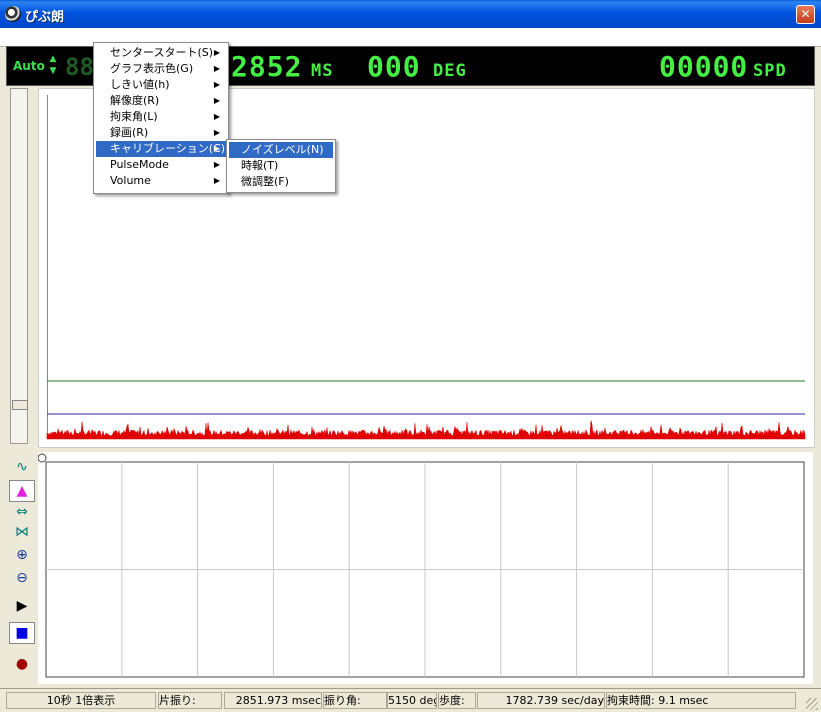 This screenshot has width=821, height=712. What do you see at coordinates (19, 266) in the screenshot?
I see `level-slider-track` at bounding box center [19, 266].